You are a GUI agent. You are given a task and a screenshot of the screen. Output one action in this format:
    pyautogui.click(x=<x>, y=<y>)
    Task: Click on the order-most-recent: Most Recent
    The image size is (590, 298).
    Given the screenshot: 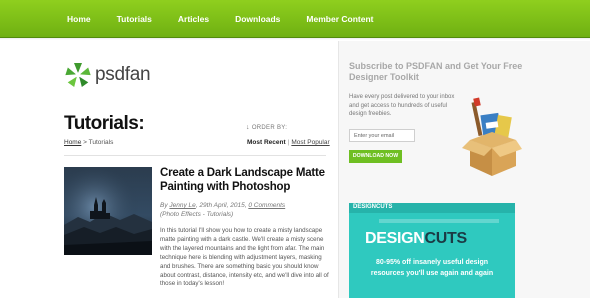 What is the action you would take?
    pyautogui.click(x=266, y=142)
    